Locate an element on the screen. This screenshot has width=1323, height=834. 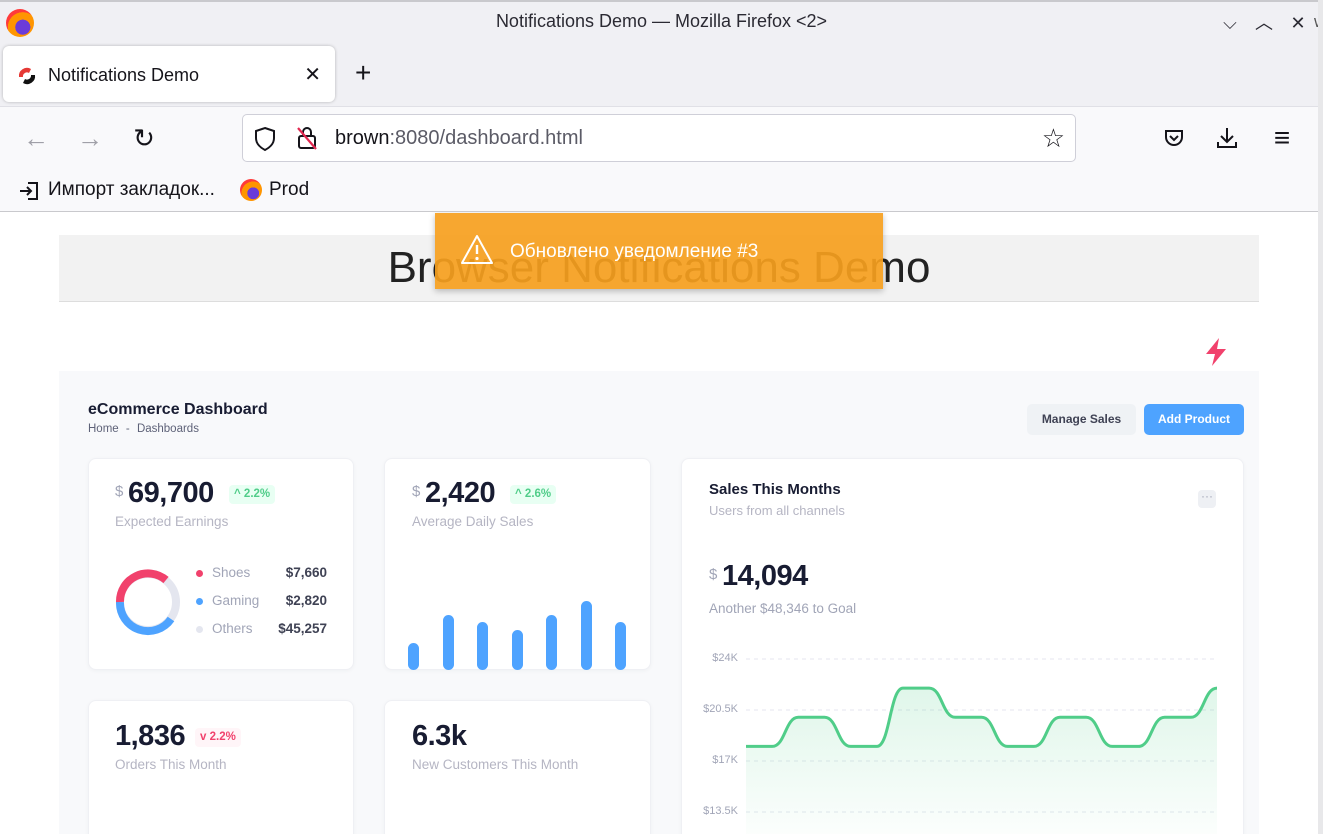
orders-value: 1,836 is located at coordinates (150, 736).